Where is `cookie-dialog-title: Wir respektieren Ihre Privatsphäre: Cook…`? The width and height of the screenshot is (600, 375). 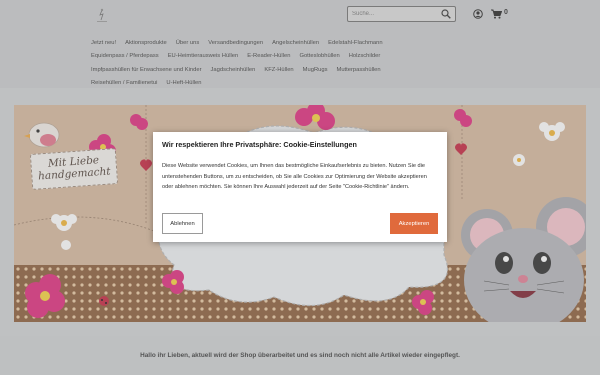 cookie-dialog-title: Wir respektieren Ihre Privatsphäre: Cook… is located at coordinates (259, 144).